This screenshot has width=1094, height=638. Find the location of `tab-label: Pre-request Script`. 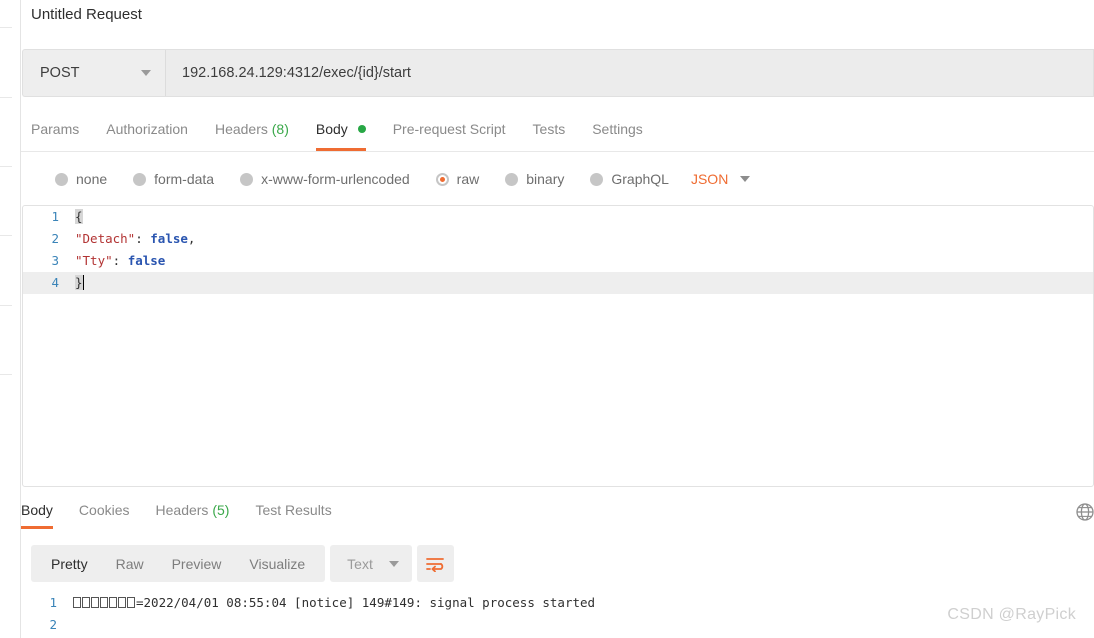

tab-label: Pre-request Script is located at coordinates (449, 129).